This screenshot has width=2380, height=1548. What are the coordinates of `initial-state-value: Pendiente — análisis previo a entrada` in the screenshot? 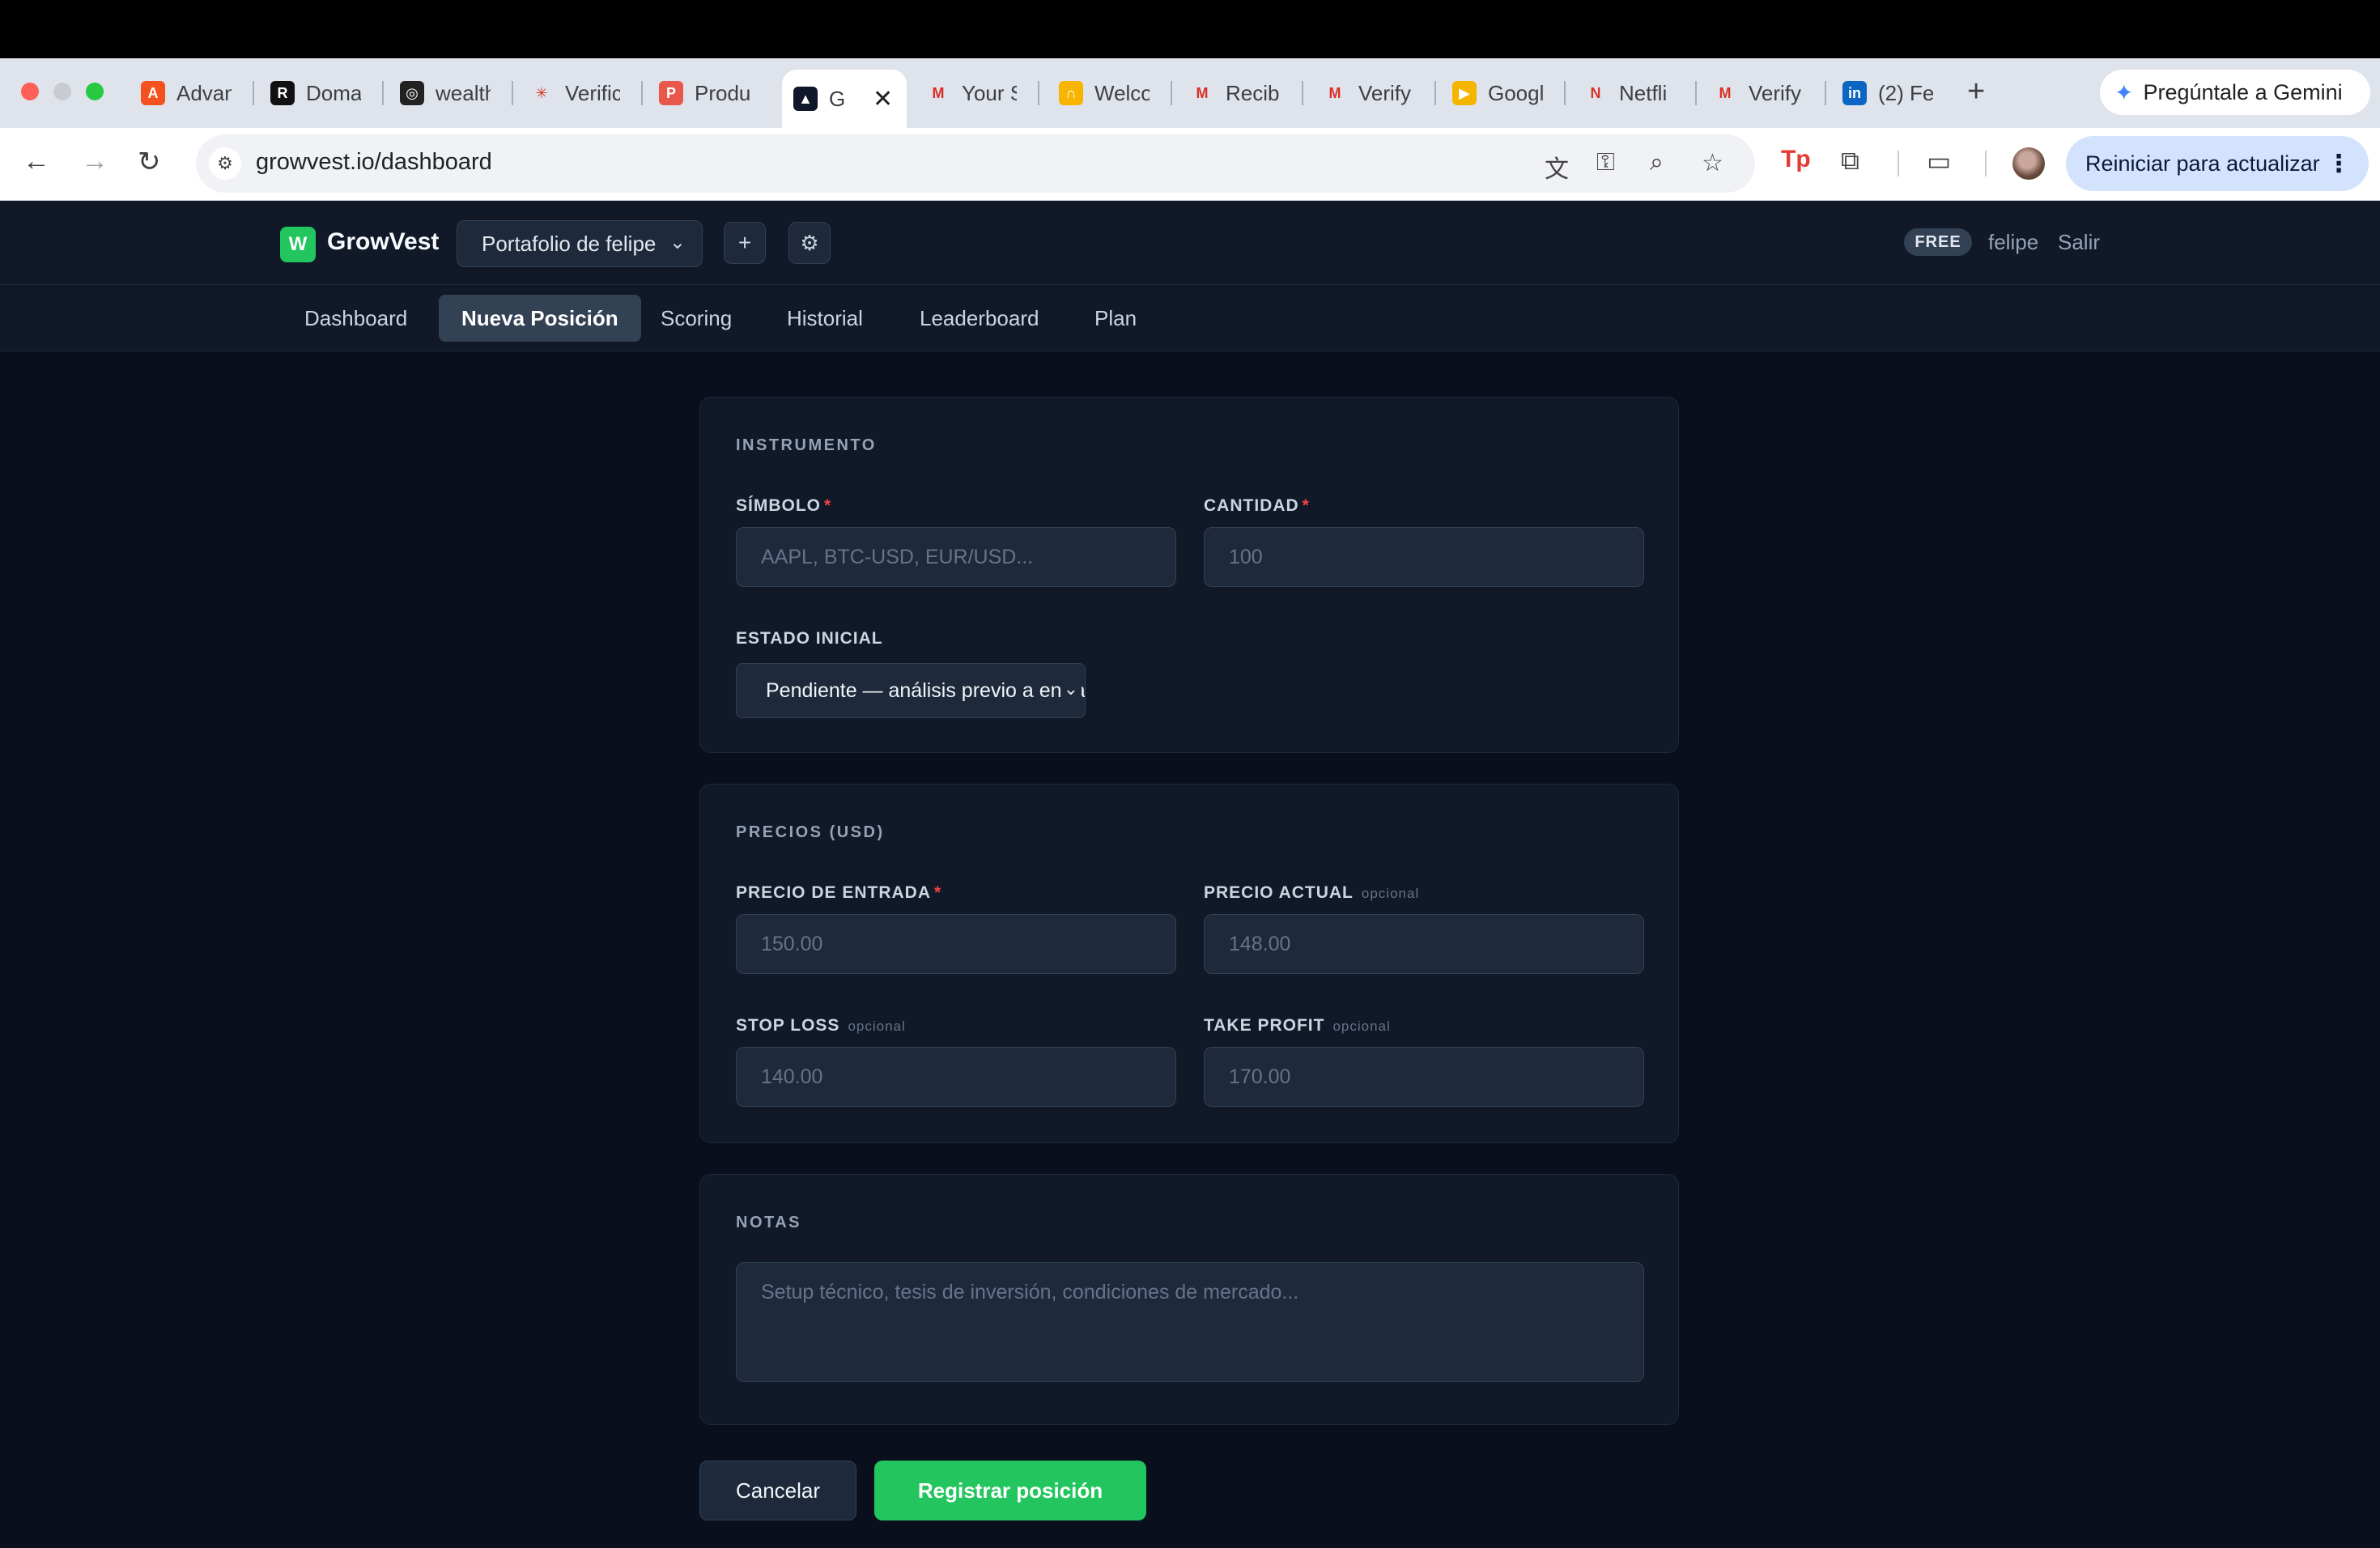 It's located at (926, 690).